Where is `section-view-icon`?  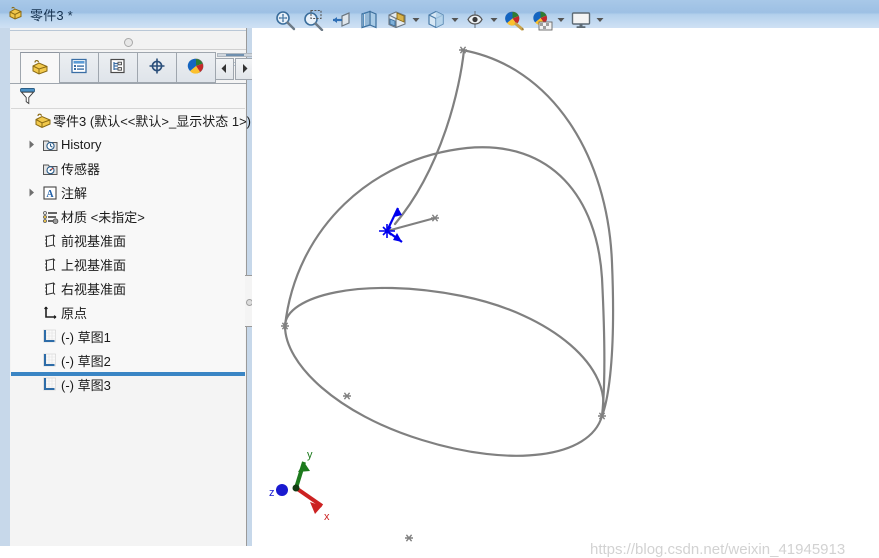 section-view-icon is located at coordinates (369, 20).